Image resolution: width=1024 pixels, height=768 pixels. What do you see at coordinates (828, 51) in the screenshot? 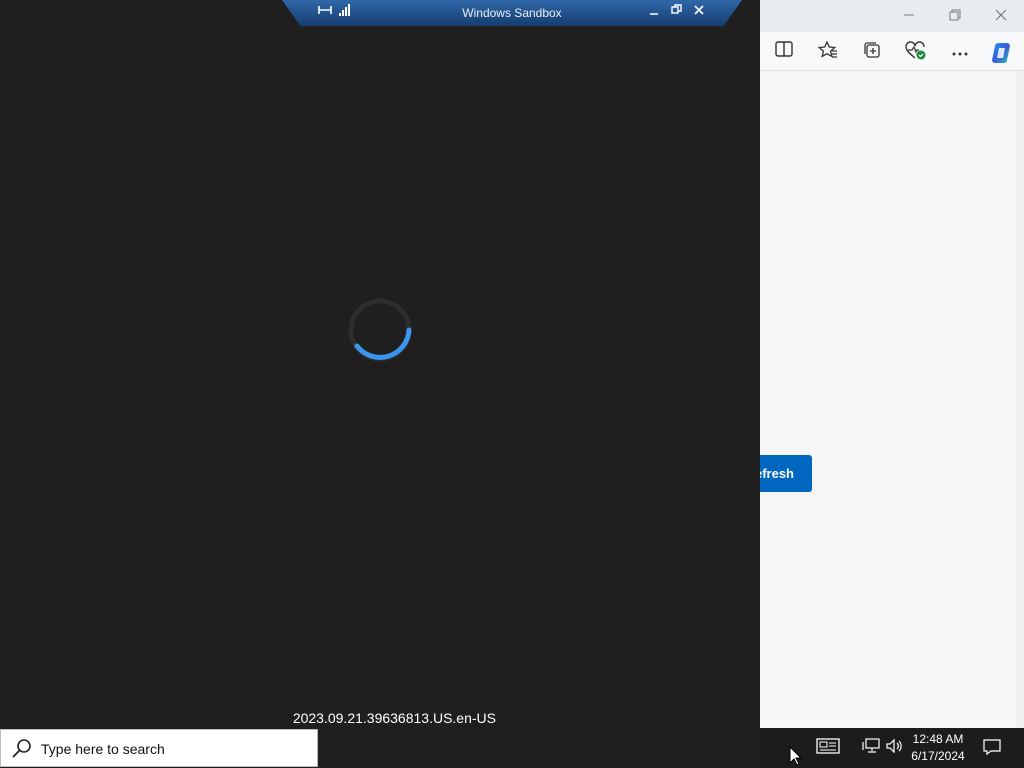
I see `favorites-icon` at bounding box center [828, 51].